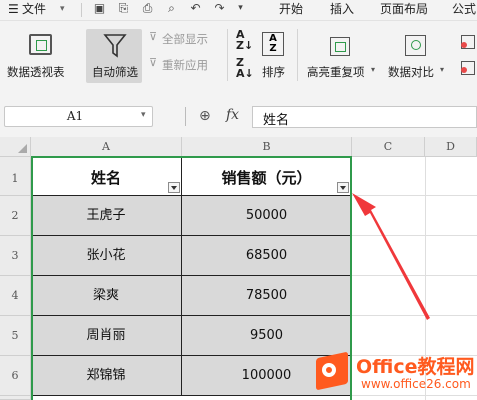 The image size is (477, 400). I want to click on data-compare-icon, so click(415, 45).